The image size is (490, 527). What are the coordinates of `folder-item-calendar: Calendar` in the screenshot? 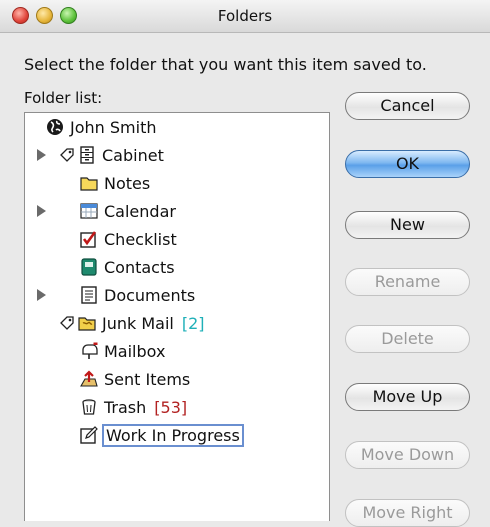 It's located at (128, 211).